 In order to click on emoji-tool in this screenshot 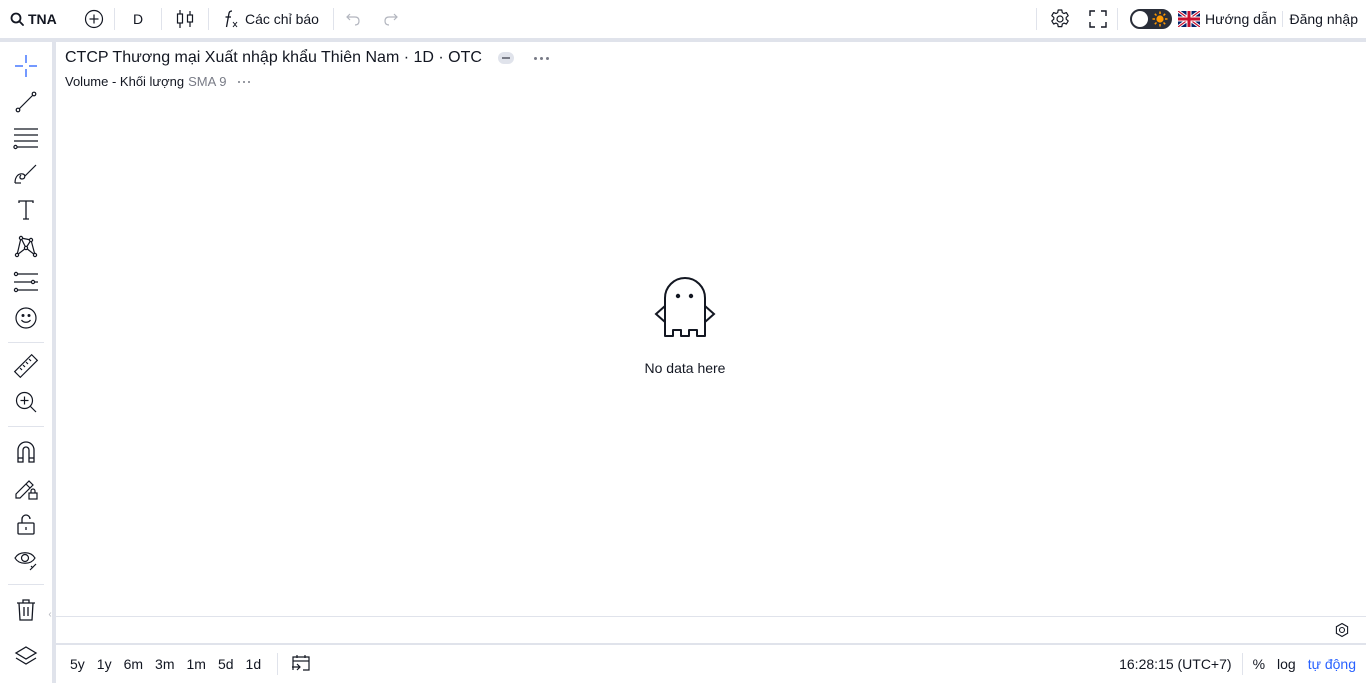, I will do `click(26, 318)`.